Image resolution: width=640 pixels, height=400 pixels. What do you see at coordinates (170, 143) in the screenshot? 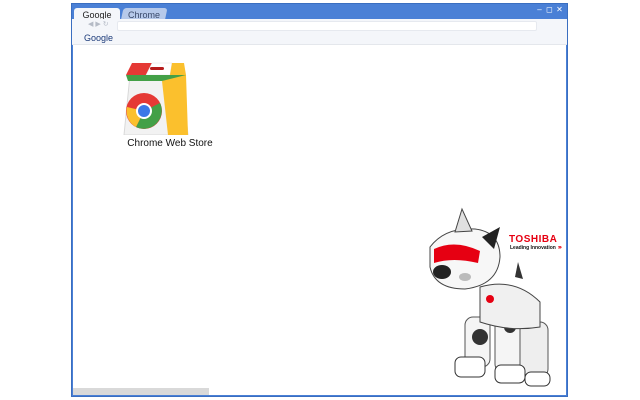
I see `app-label: Chrome Web Store` at bounding box center [170, 143].